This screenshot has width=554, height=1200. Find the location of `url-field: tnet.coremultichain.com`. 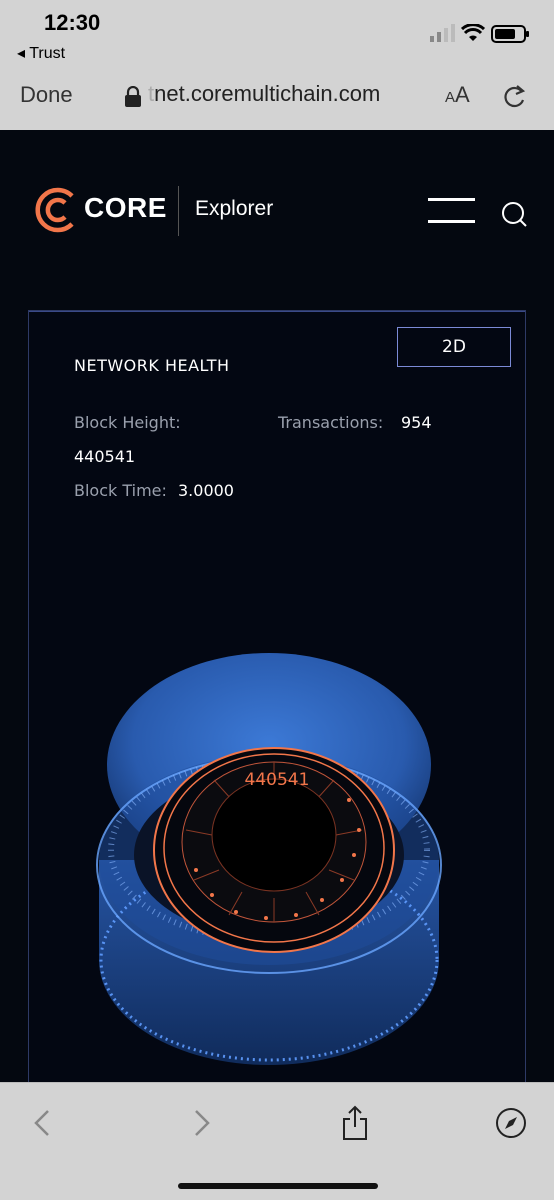

url-field: tnet.coremultichain.com is located at coordinates (264, 94).